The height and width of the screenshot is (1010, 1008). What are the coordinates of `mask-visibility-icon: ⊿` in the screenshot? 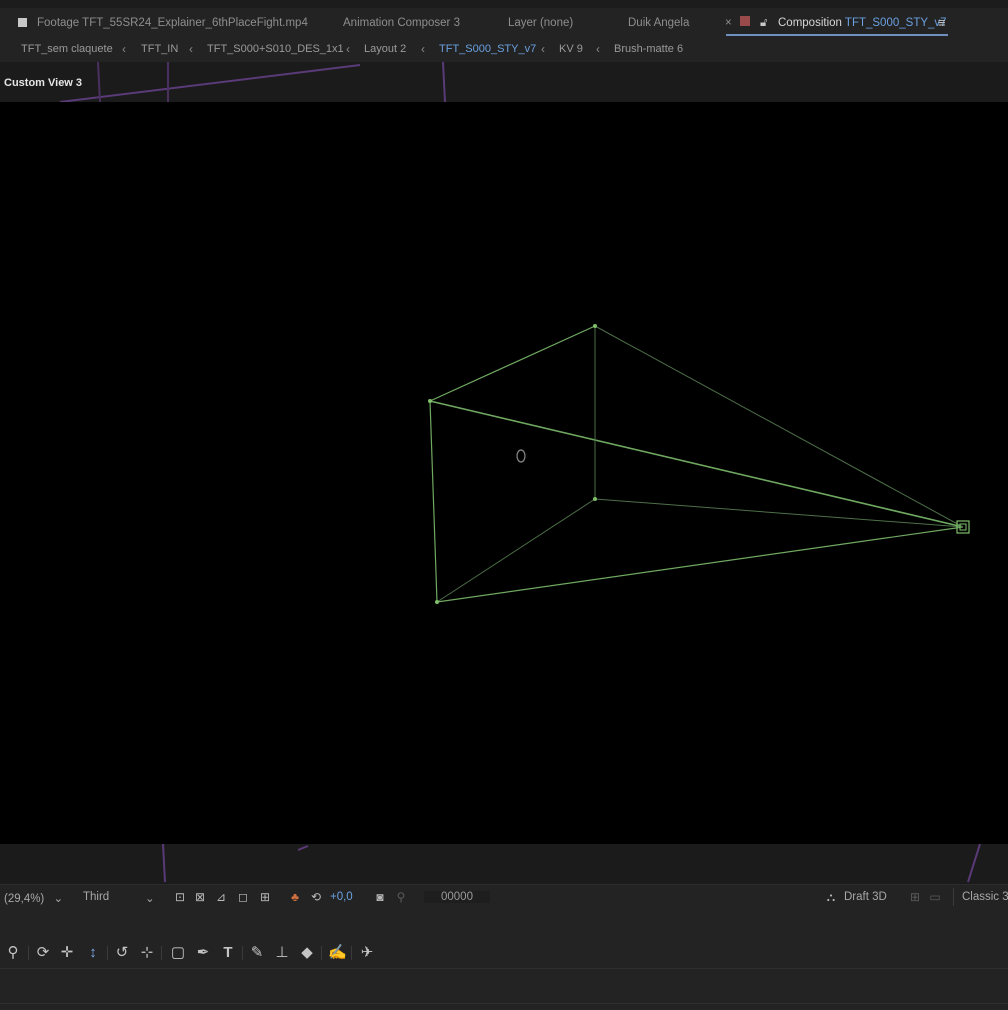 It's located at (221, 897).